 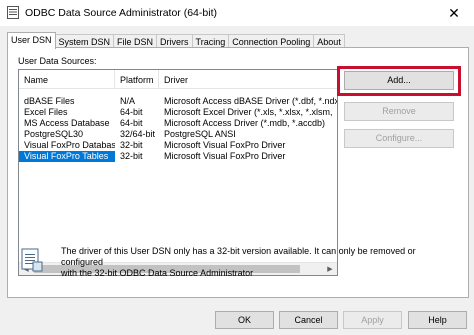 I want to click on row-driver: Microsoft Access Driver (*.mdb, *.accdb), so click(x=245, y=123).